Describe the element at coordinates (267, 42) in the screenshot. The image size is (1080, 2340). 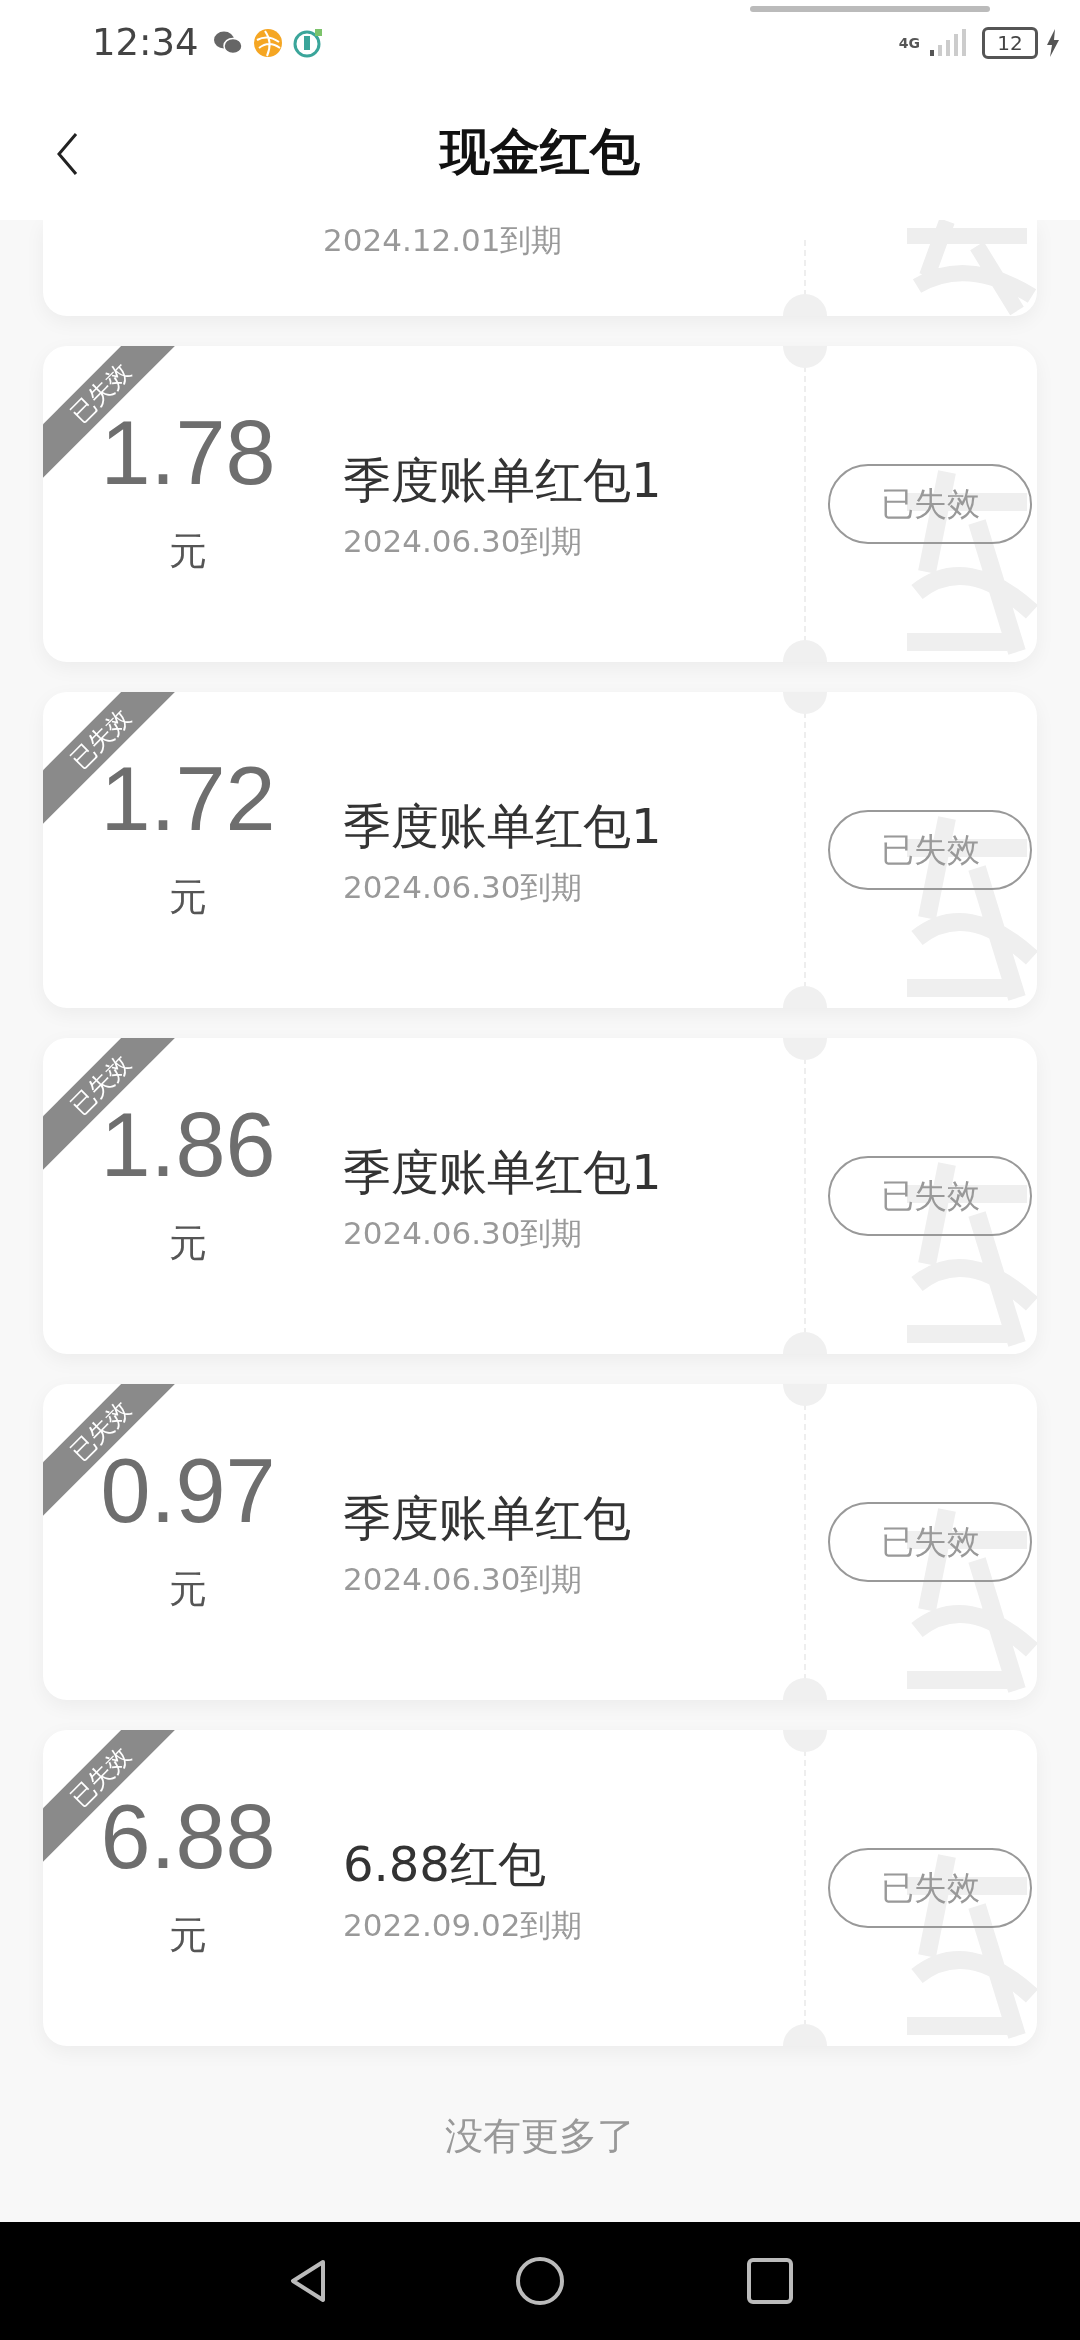
I see `ball-icon` at that location.